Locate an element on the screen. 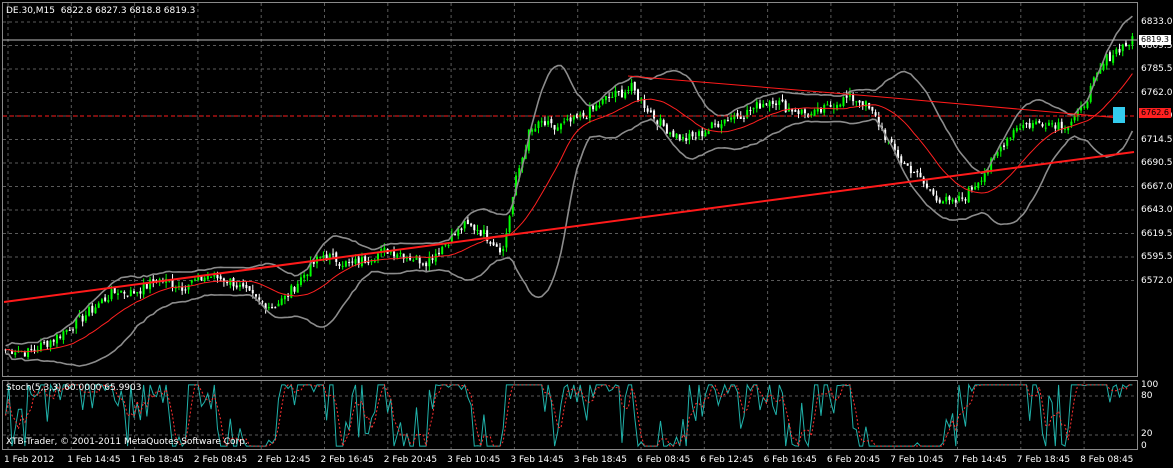 Image resolution: width=1173 pixels, height=468 pixels. price-axis-label: 6595.5 is located at coordinates (1157, 257).